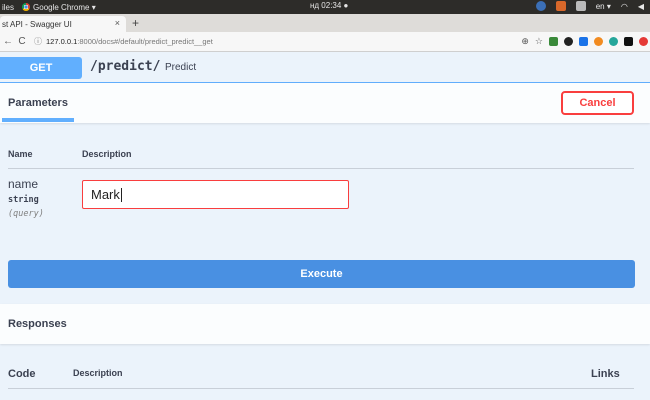  Describe the element at coordinates (641, 6) in the screenshot. I see `volume-icon: ◀` at that location.